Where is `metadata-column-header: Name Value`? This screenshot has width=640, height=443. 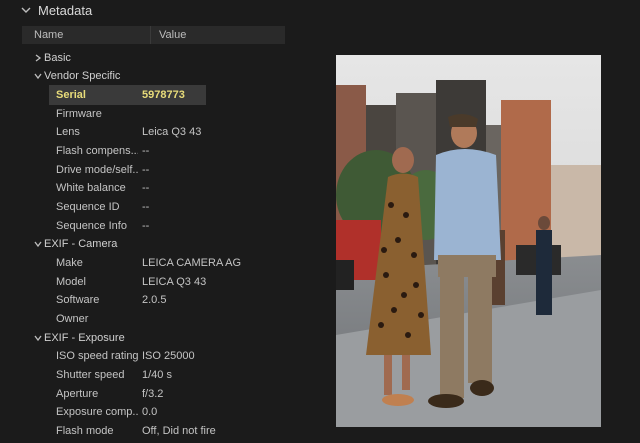 metadata-column-header: Name Value is located at coordinates (153, 35).